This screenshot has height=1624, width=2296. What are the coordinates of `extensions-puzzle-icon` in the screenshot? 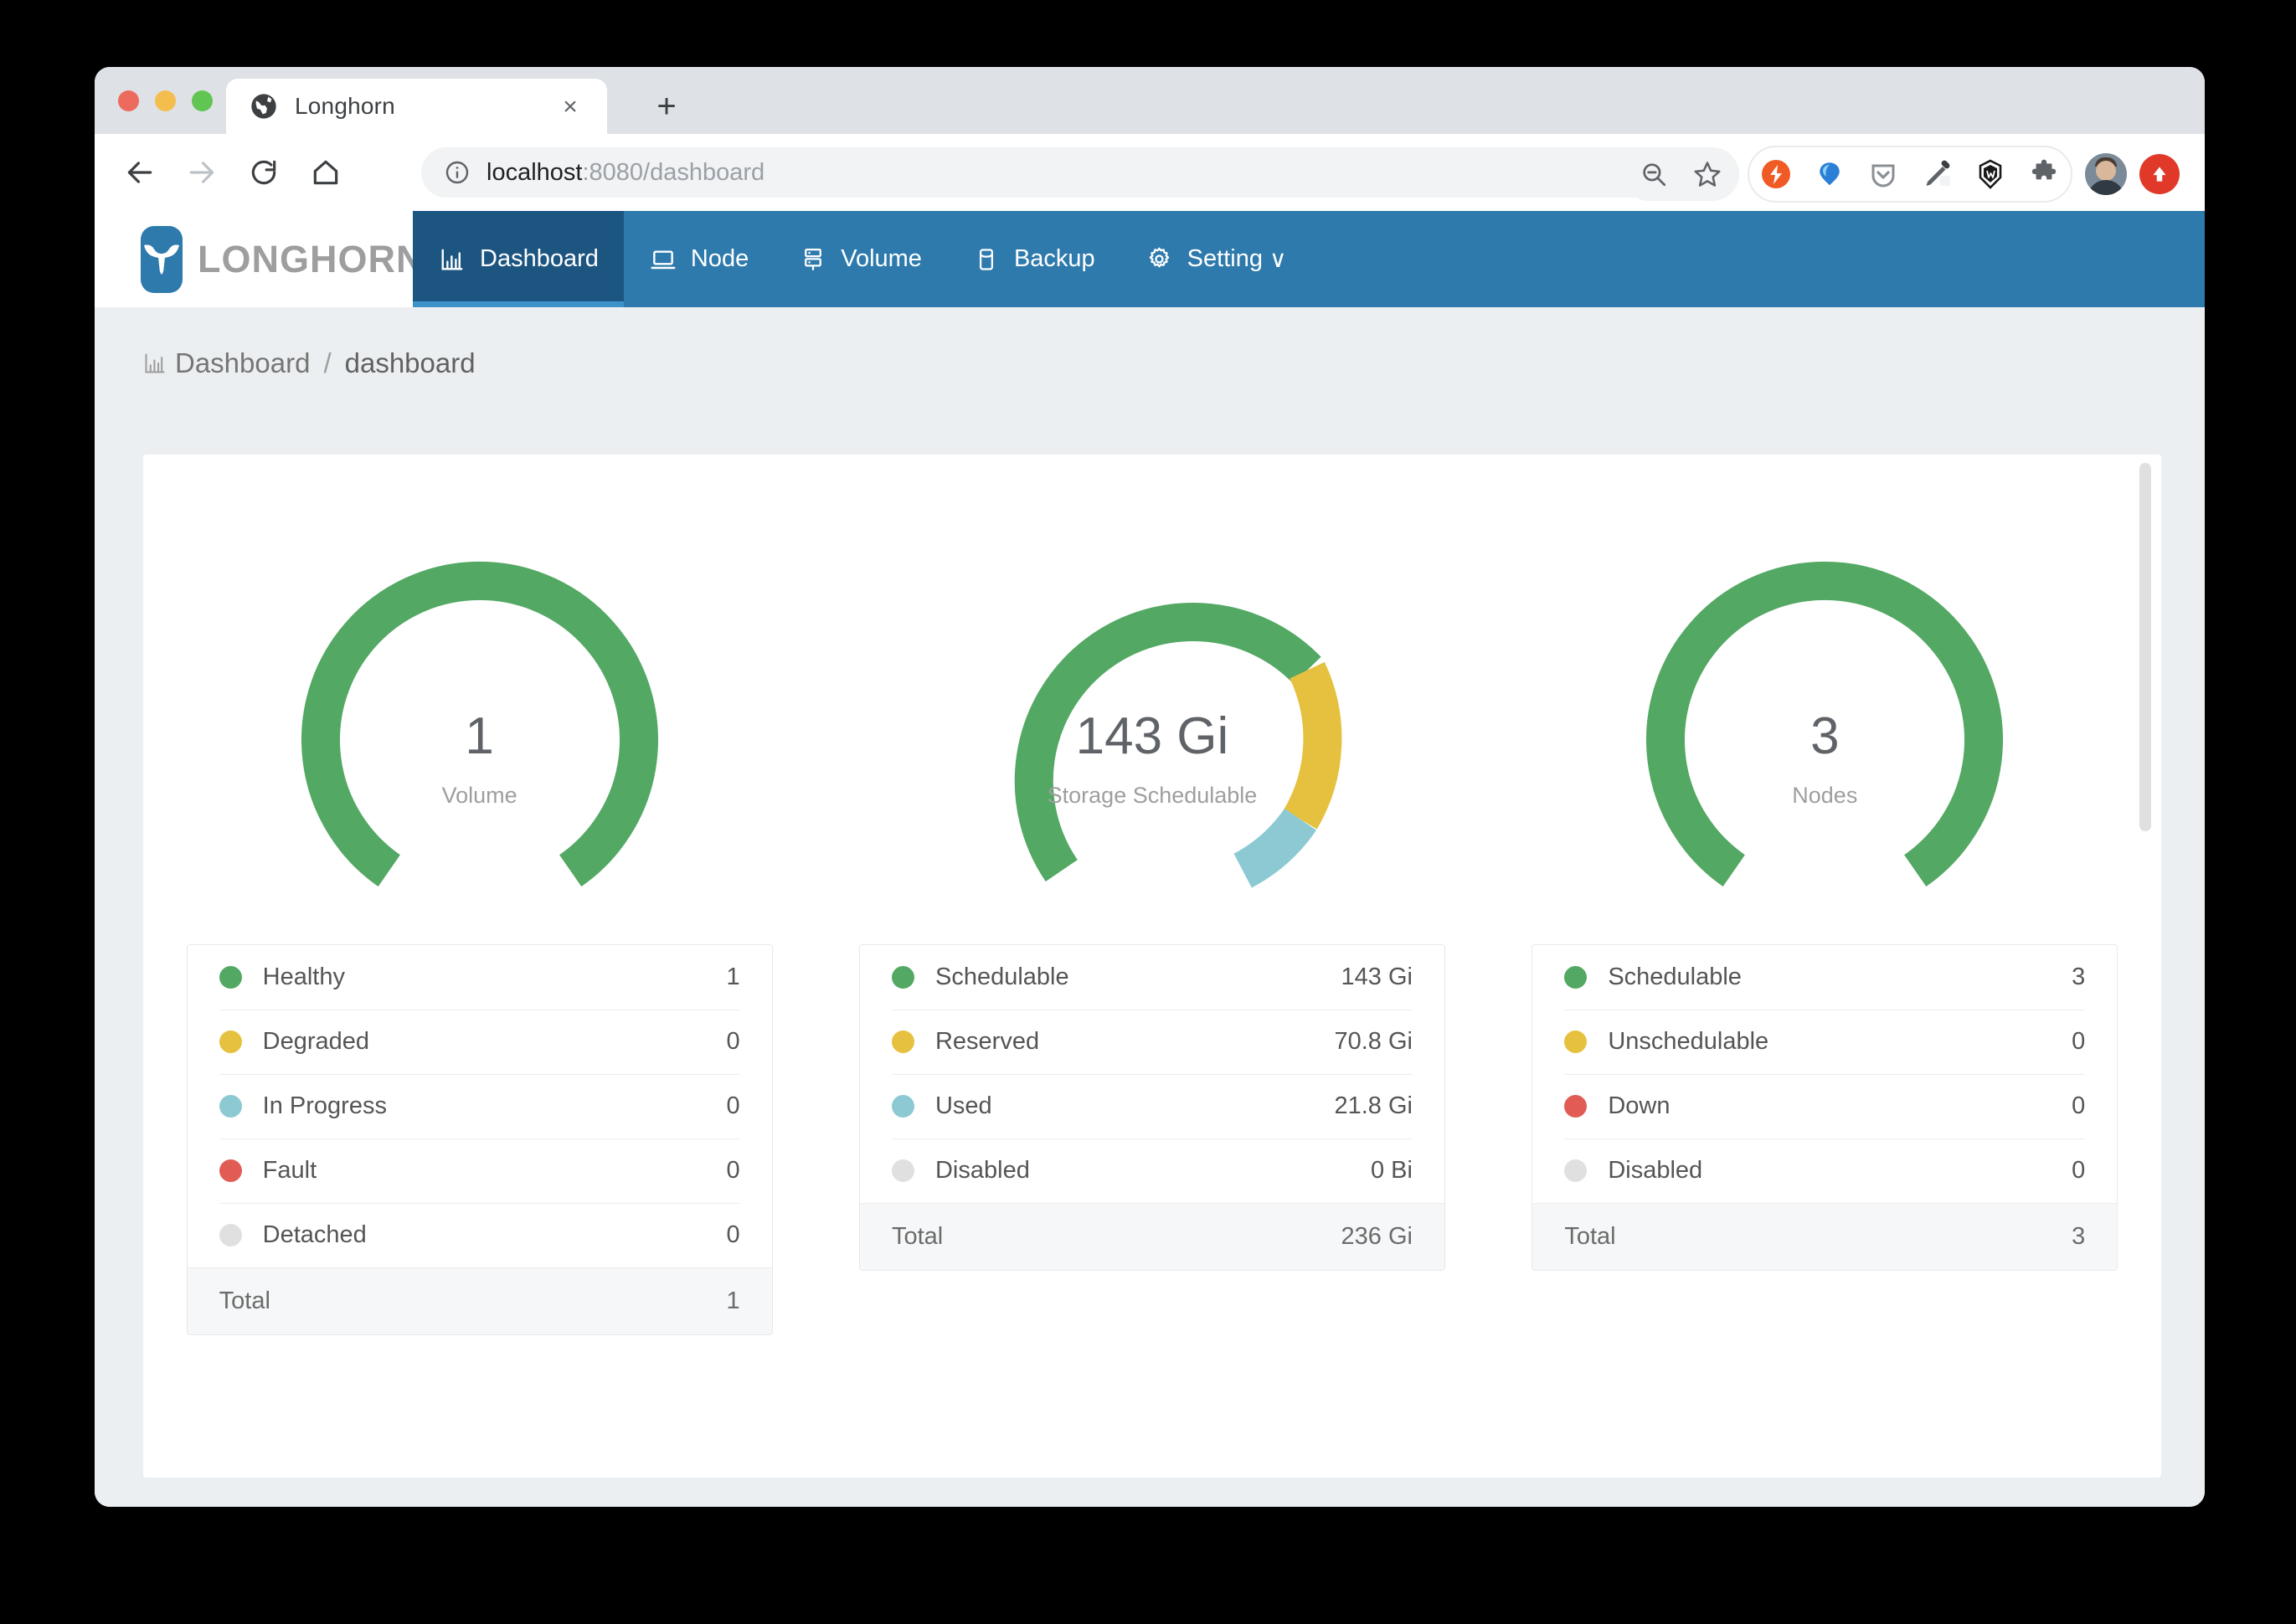 It's located at (2044, 174).